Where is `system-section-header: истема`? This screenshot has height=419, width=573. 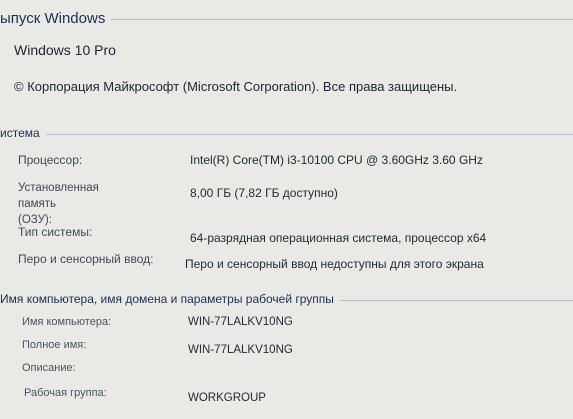 system-section-header: истема is located at coordinates (286, 133).